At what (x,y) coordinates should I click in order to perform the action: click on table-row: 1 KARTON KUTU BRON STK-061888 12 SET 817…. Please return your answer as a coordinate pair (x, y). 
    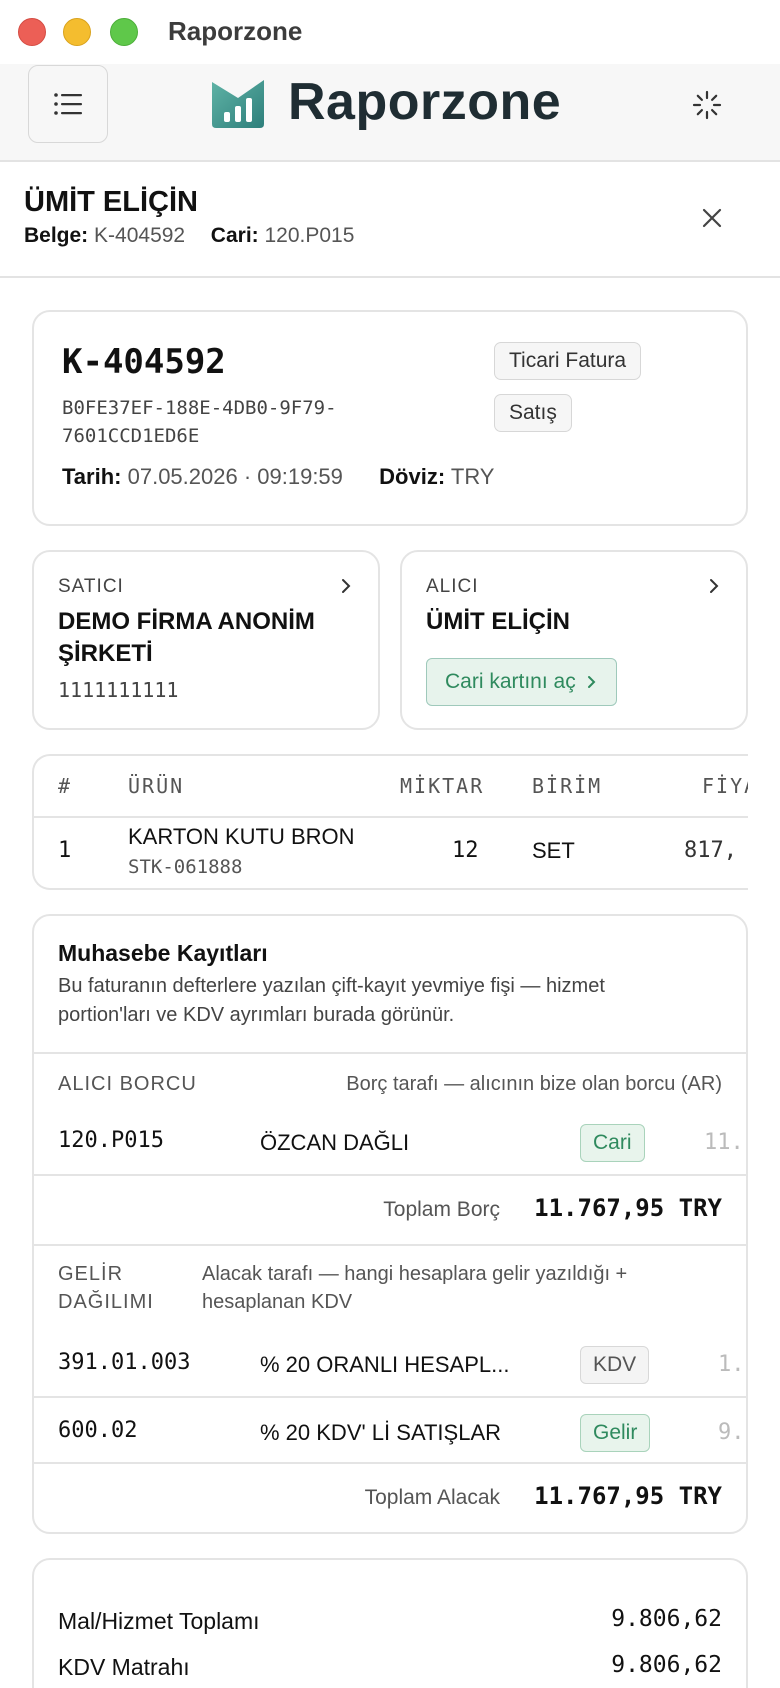
    Looking at the image, I should click on (391, 853).